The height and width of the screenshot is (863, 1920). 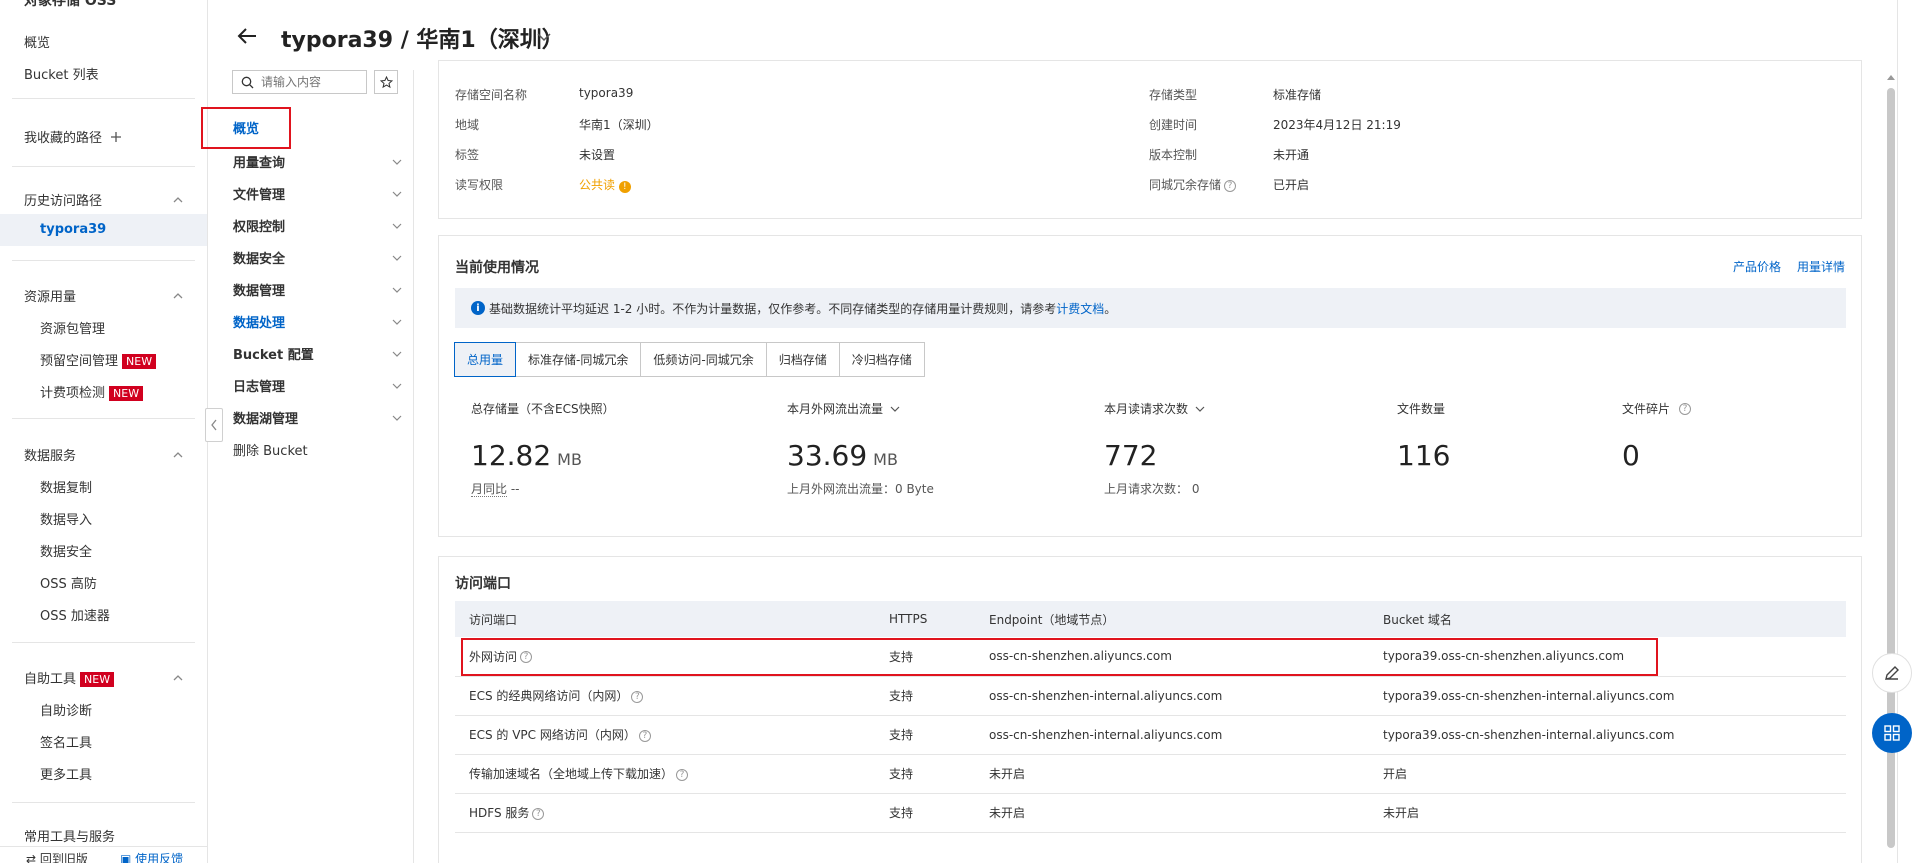 What do you see at coordinates (69, 835) in the screenshot?
I see `sidebar-common-tools: 常用工具与服务` at bounding box center [69, 835].